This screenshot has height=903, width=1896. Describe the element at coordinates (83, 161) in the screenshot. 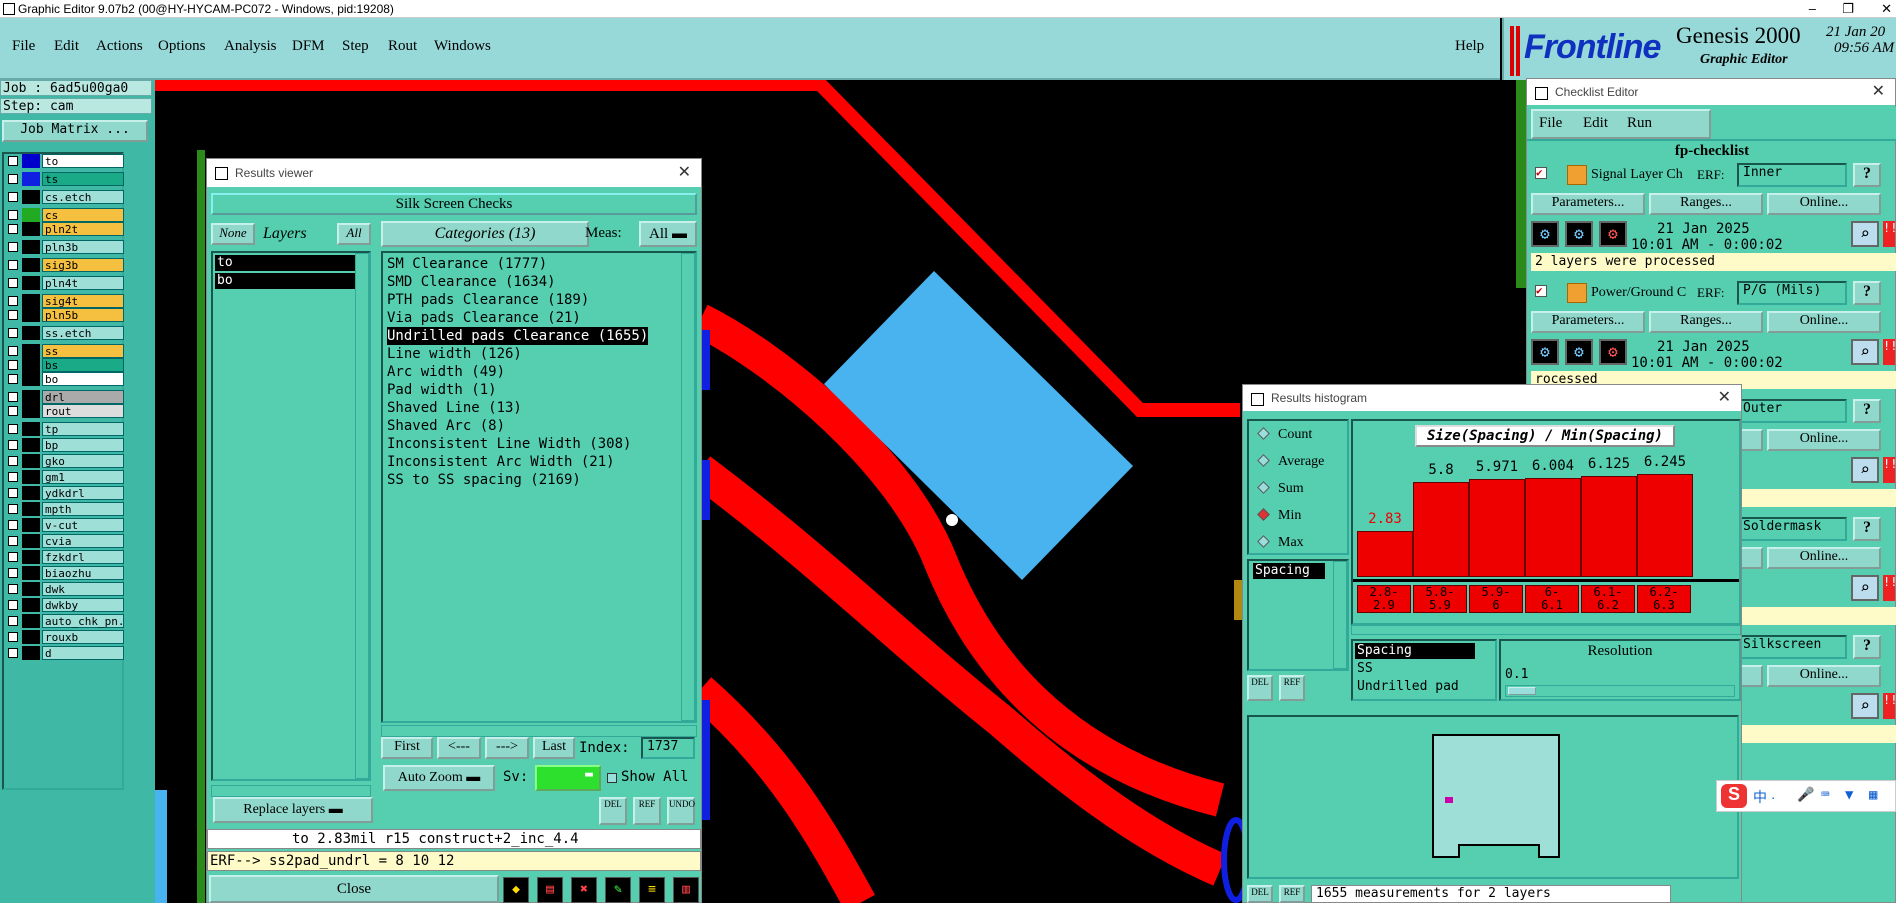

I see `layer-name: to` at that location.